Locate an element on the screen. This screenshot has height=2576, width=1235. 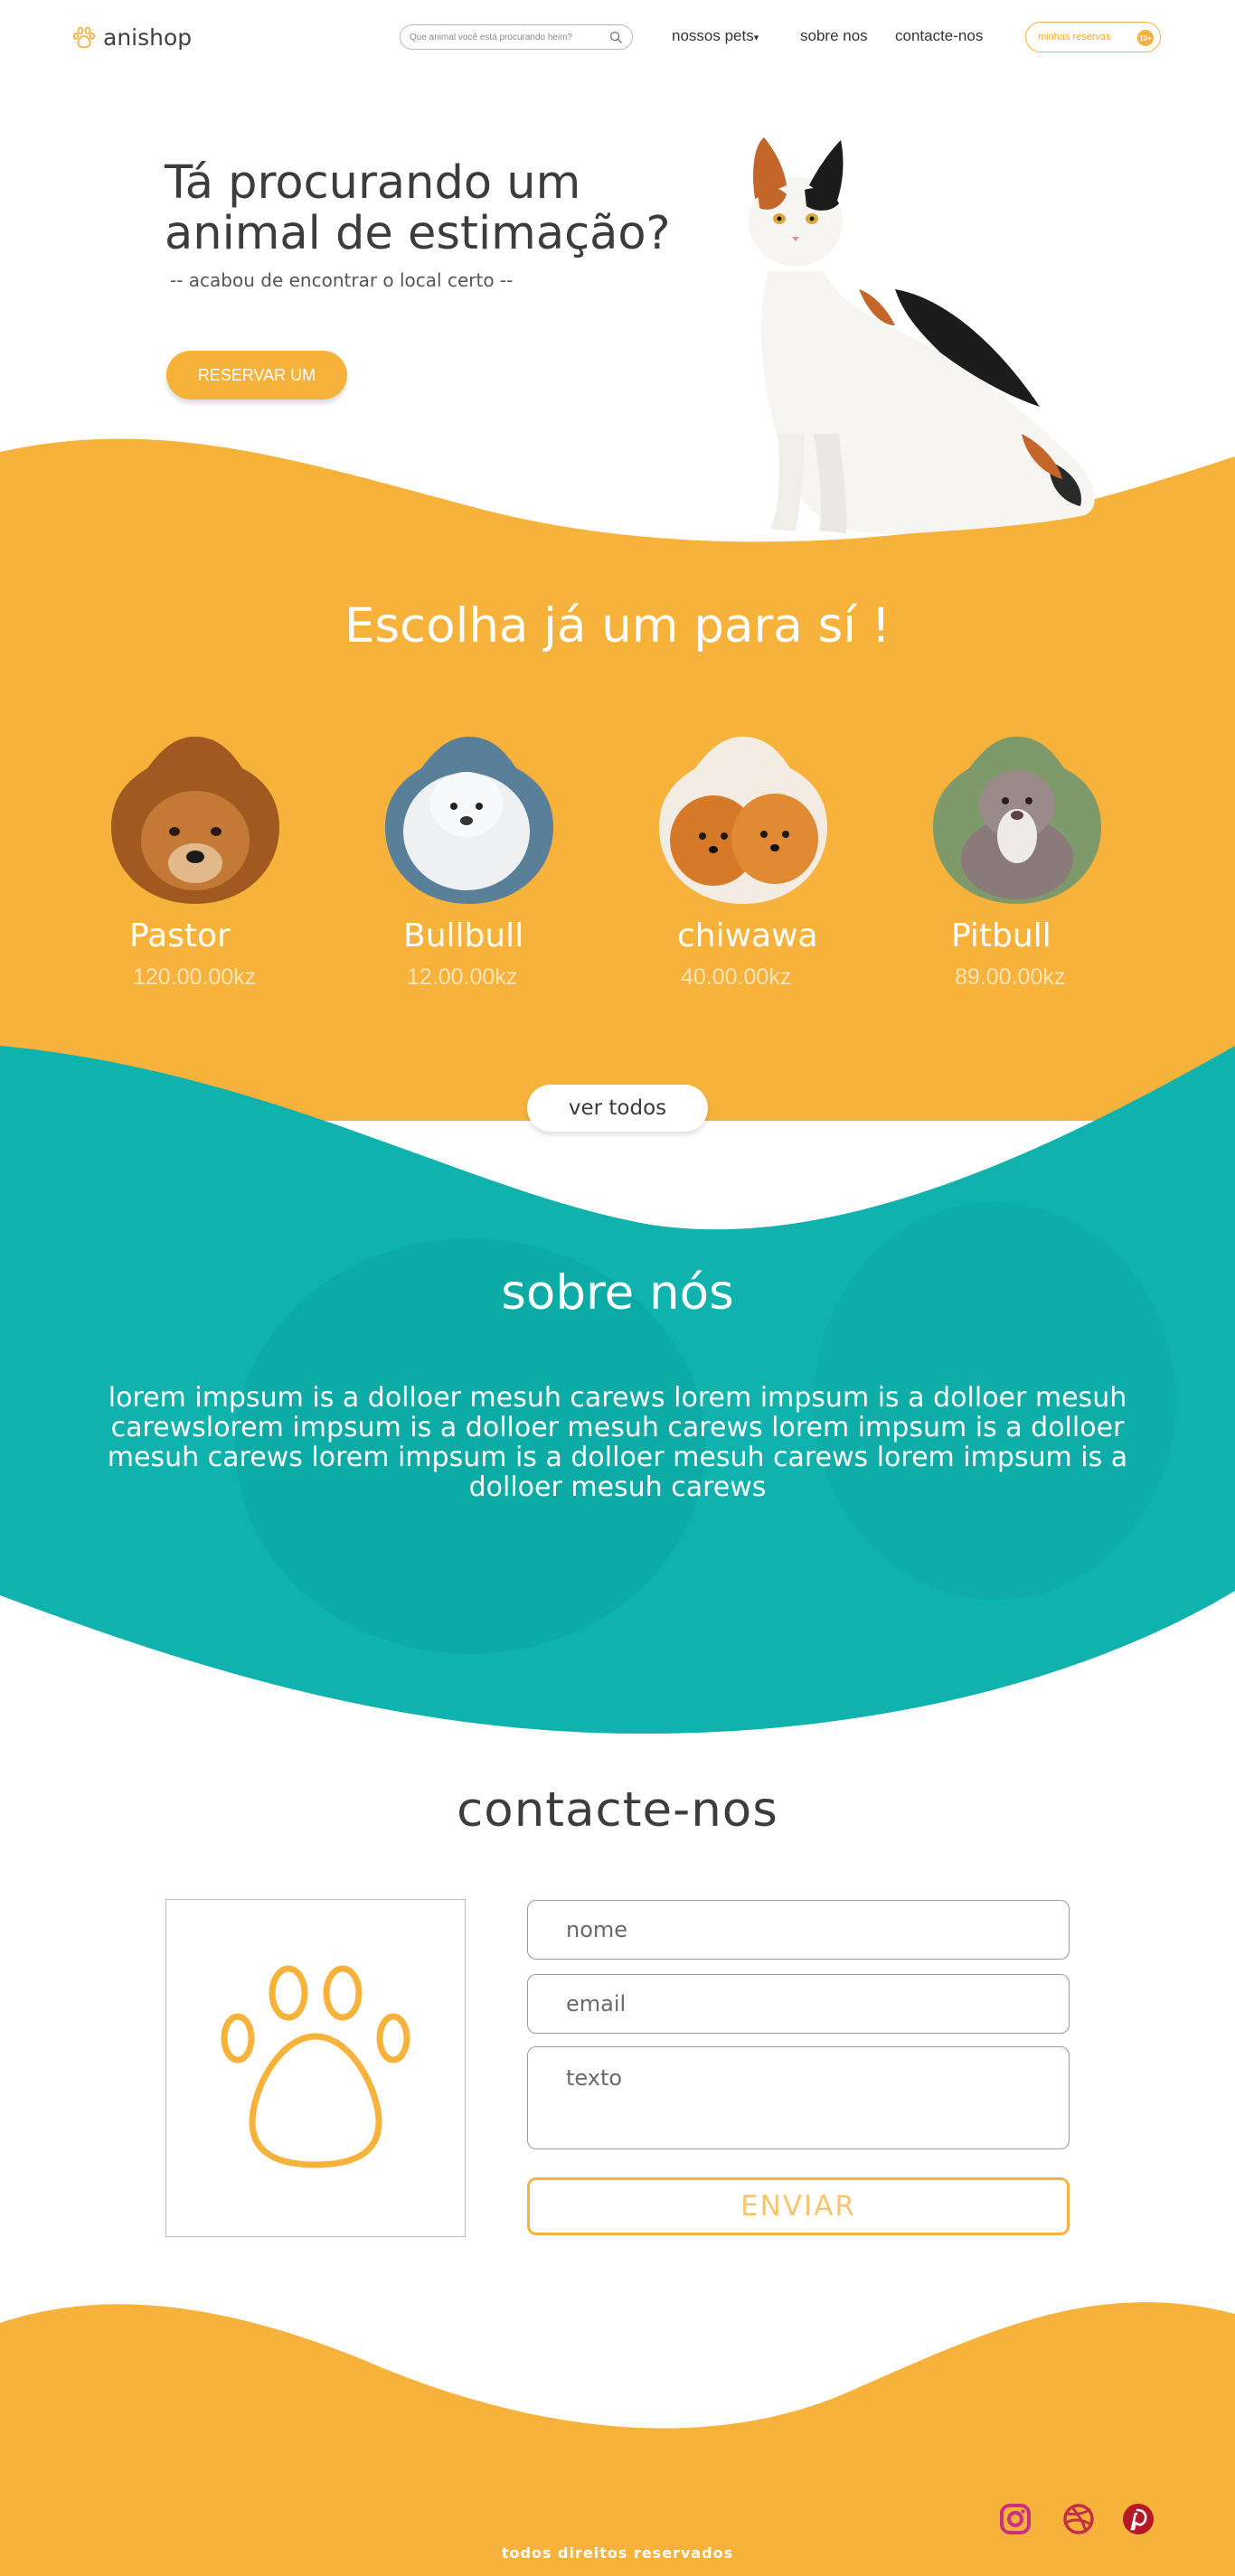
search-input is located at coordinates (505, 37).